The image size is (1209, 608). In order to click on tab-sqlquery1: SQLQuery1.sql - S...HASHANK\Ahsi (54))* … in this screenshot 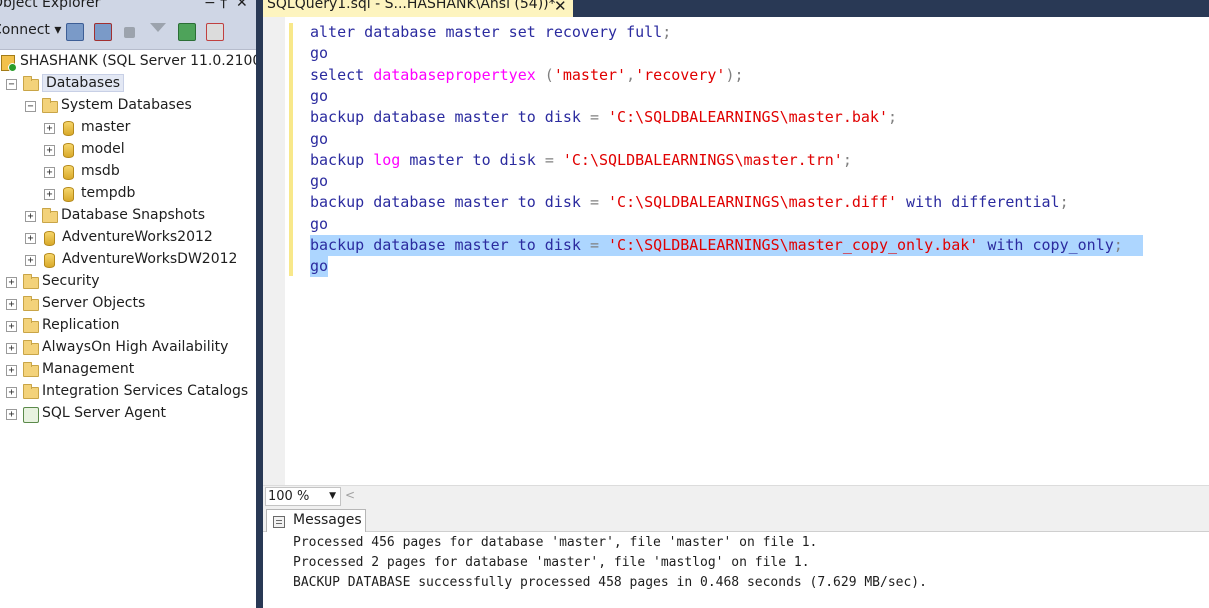, I will do `click(418, 8)`.